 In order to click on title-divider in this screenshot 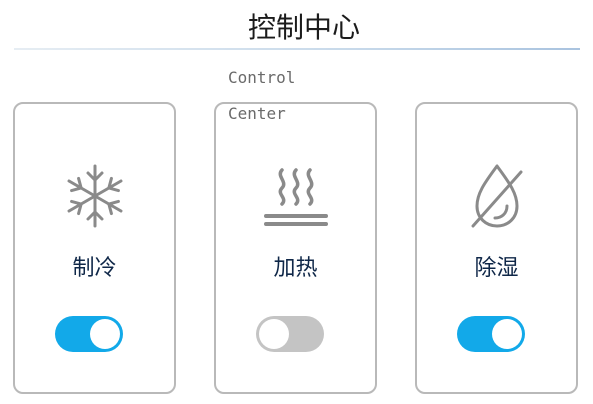, I will do `click(297, 49)`.